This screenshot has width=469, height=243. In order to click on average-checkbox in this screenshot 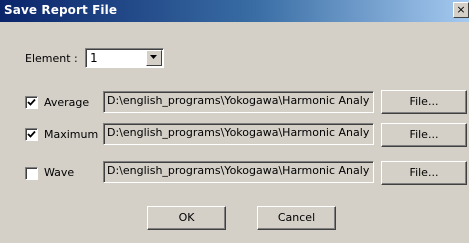, I will do `click(31, 102)`.